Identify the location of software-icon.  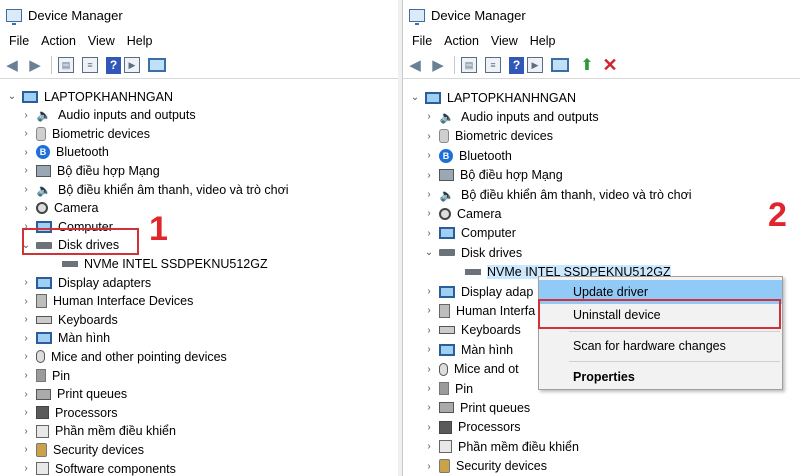
(42, 431).